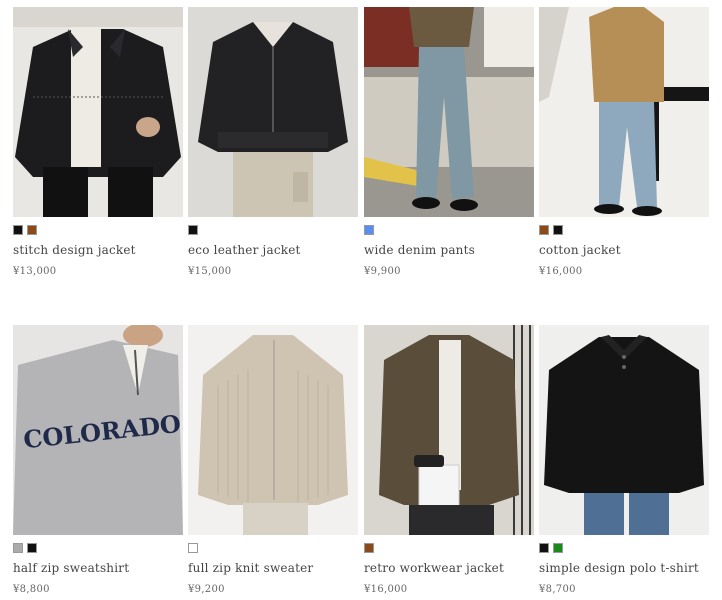  Describe the element at coordinates (210, 271) in the screenshot. I see `product-price: ¥15,000` at that location.